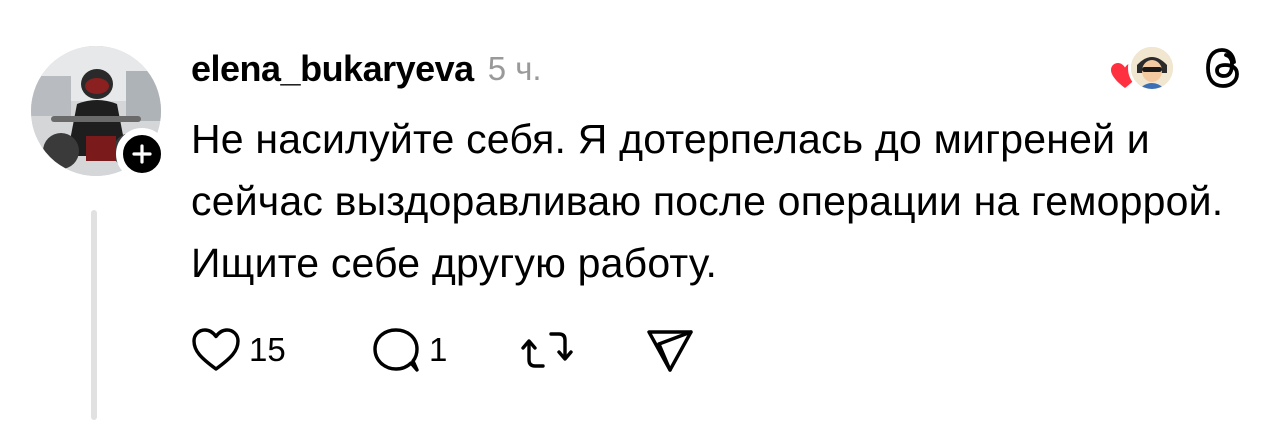 This screenshot has width=1280, height=434. I want to click on reactor-avatar, so click(1152, 68).